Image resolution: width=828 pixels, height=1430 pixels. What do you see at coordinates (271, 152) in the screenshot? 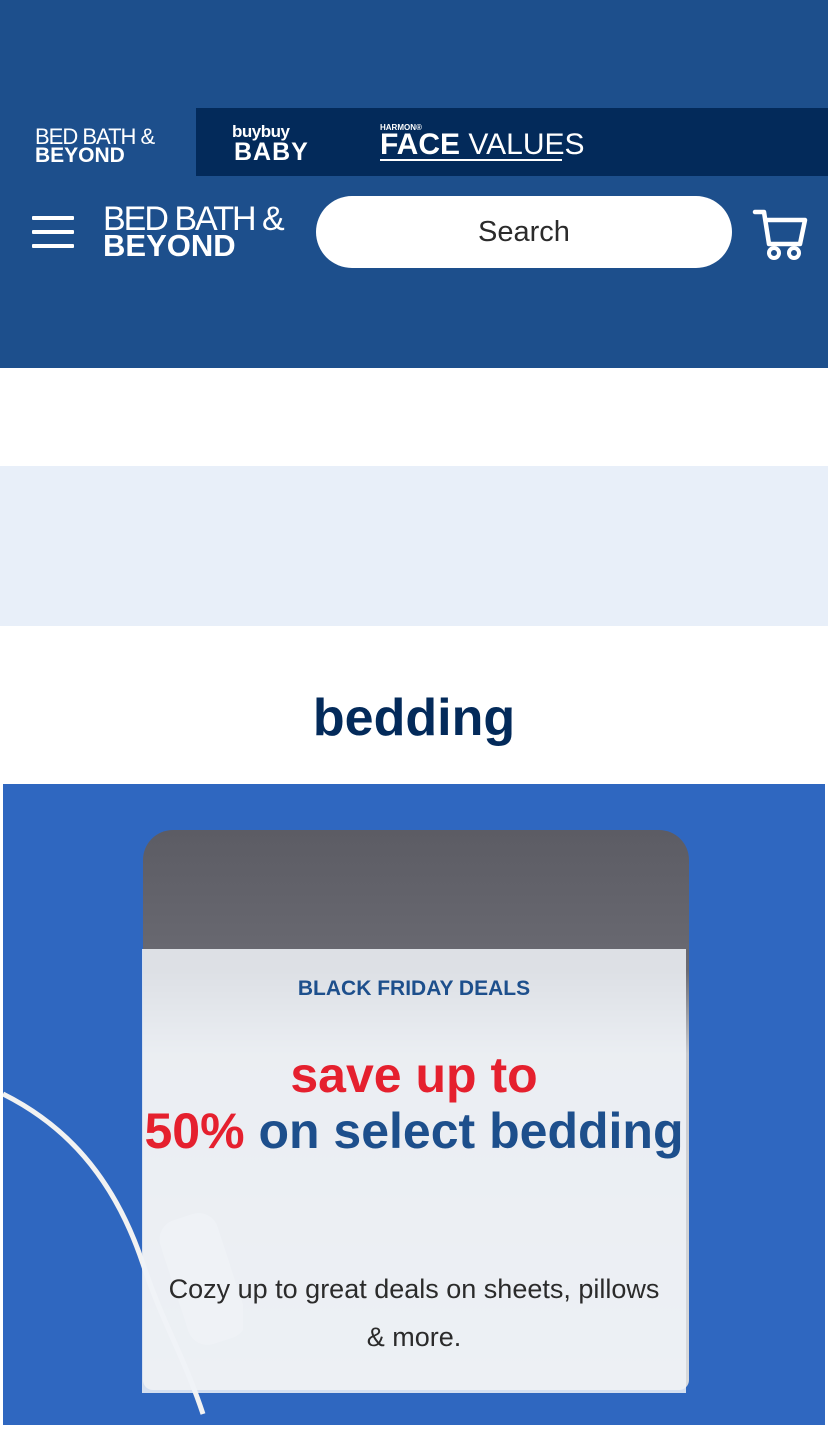
I see `brand-baby-line2: BABY` at bounding box center [271, 152].